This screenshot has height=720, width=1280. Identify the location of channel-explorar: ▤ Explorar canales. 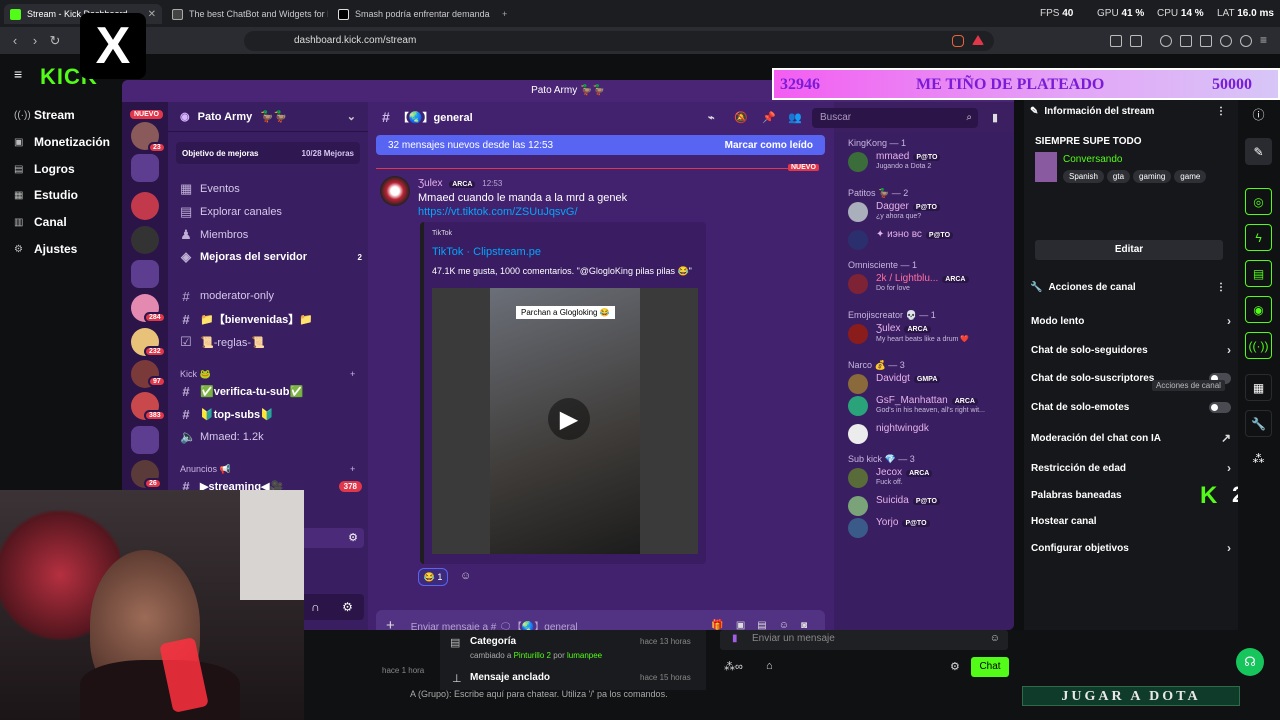
(271, 212).